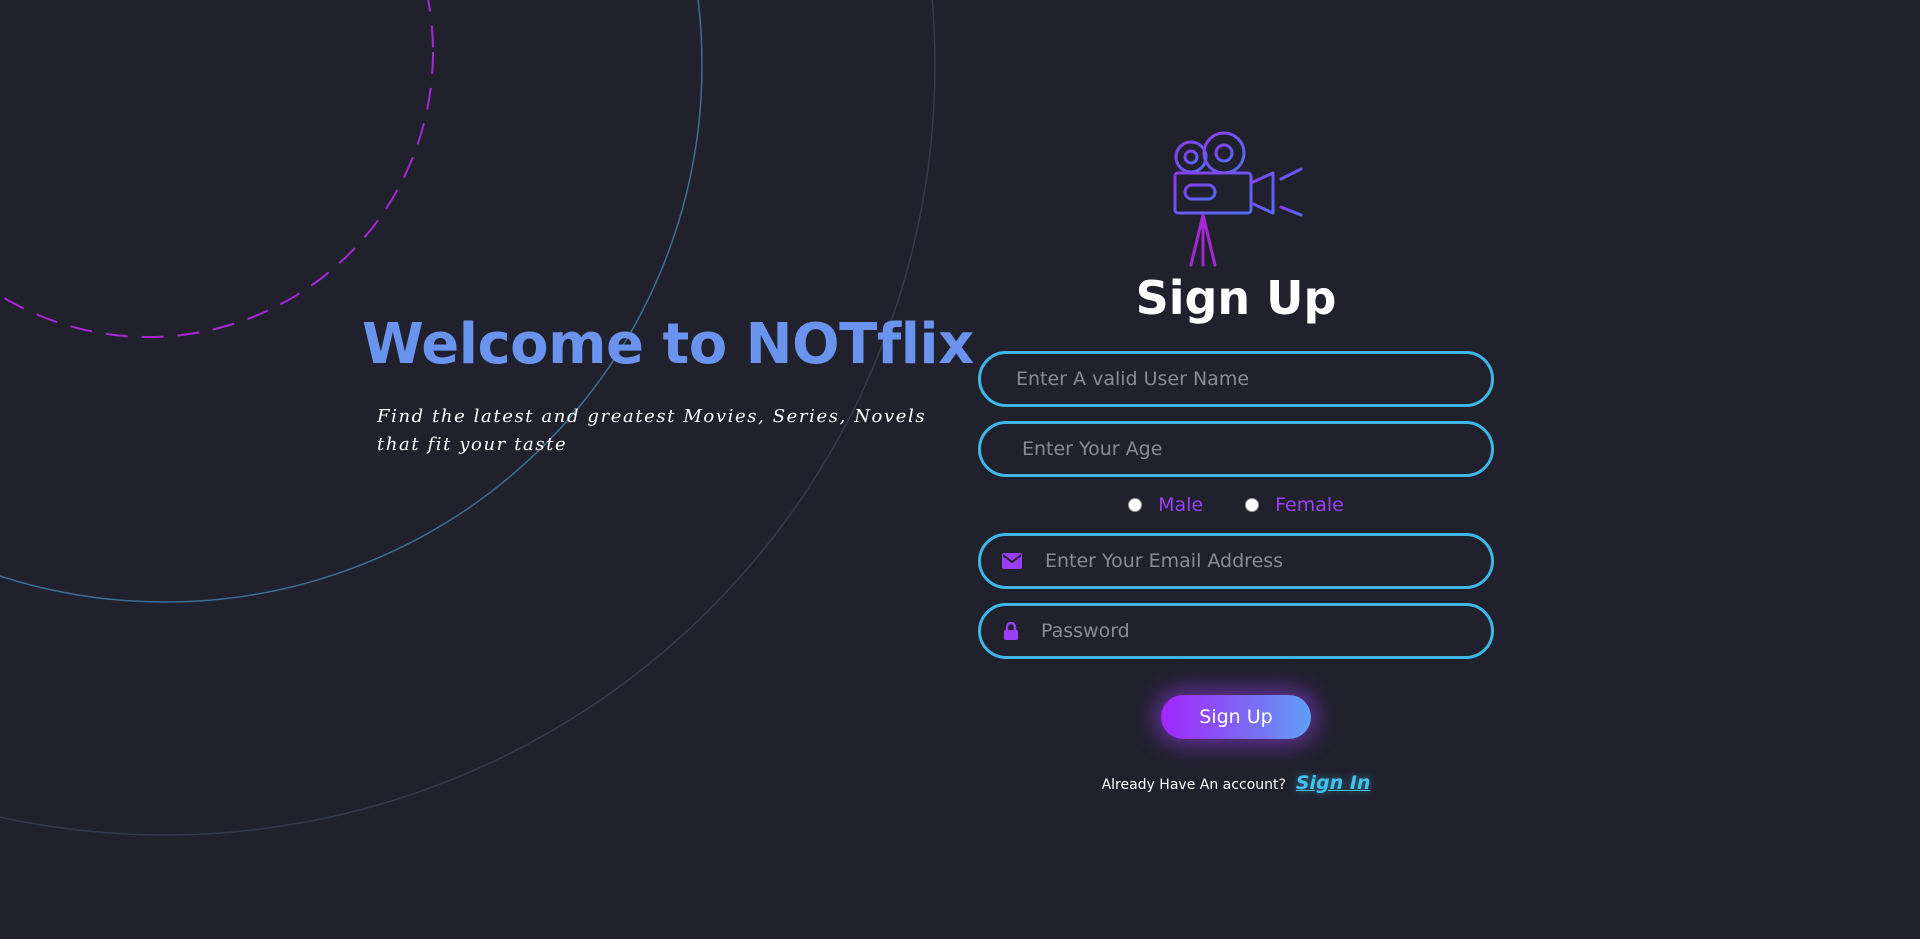  What do you see at coordinates (668, 344) in the screenshot?
I see `welcome-title: Welcome to NOTflix` at bounding box center [668, 344].